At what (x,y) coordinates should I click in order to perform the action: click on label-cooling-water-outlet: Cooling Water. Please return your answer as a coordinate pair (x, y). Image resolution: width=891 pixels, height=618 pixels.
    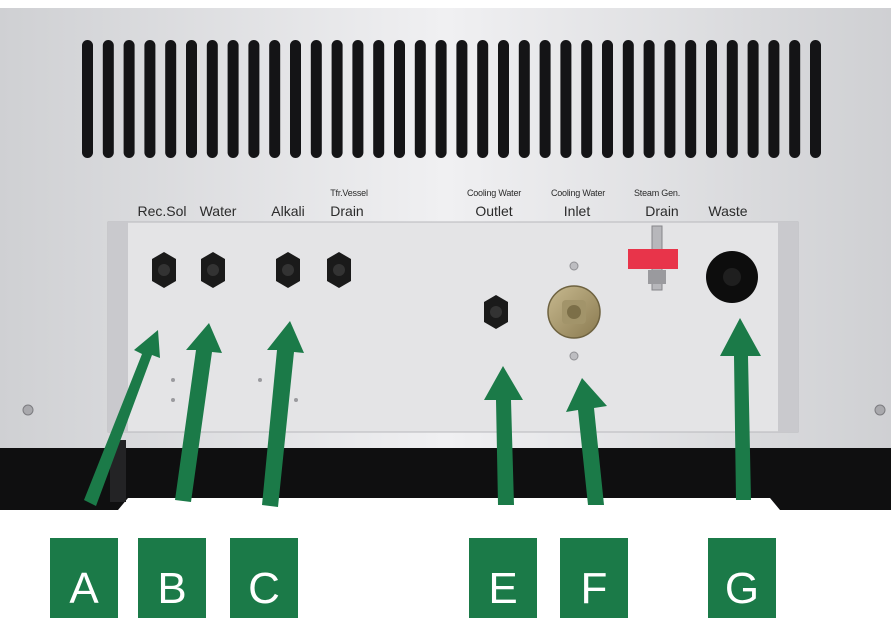
    Looking at the image, I should click on (494, 193).